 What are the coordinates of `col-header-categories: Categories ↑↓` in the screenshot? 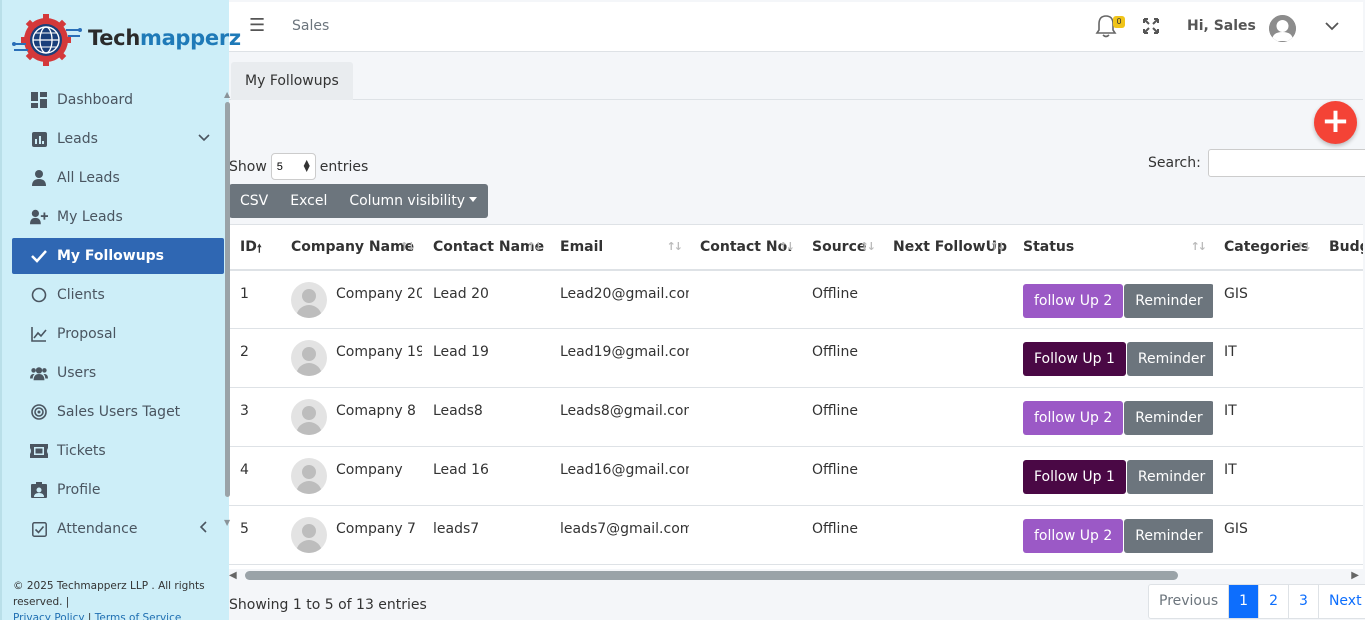 It's located at (1265, 247).